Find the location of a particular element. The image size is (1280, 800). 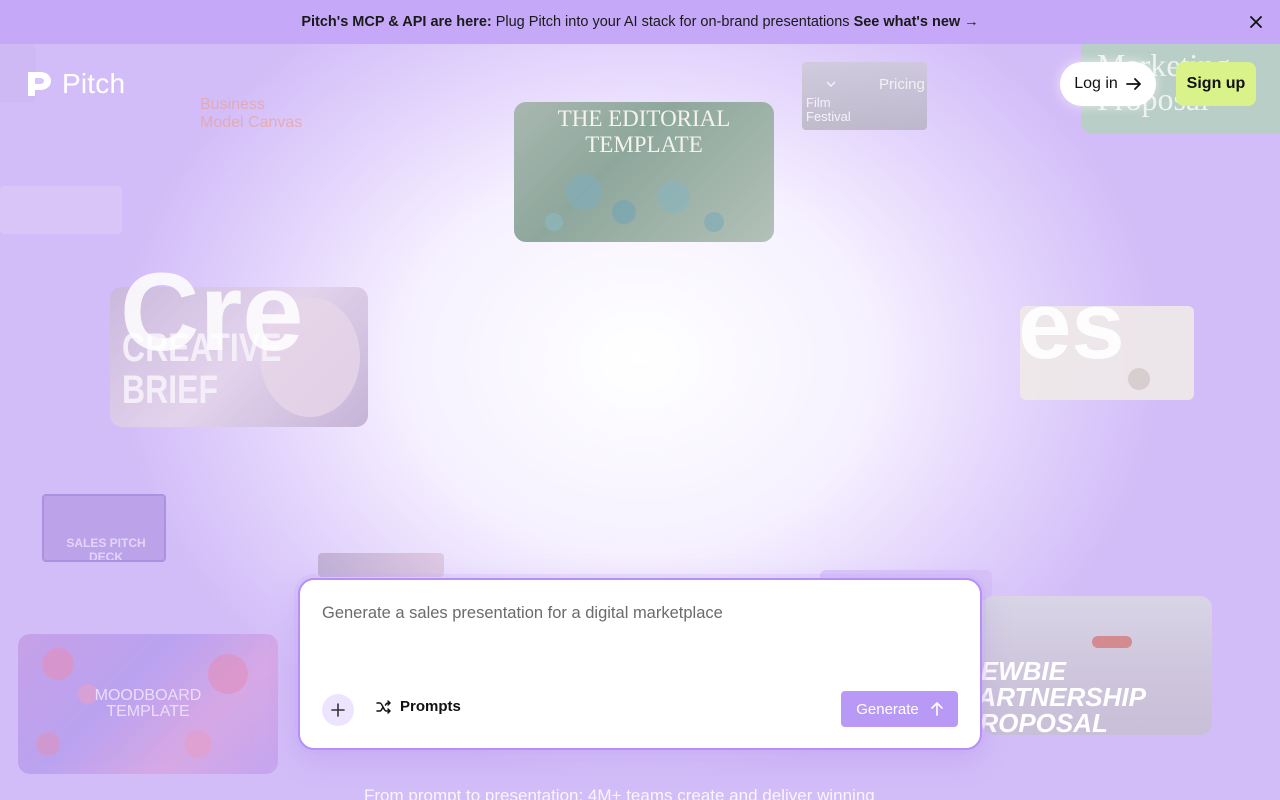

template-card-partnership: NEWBIE PARTNERSHIP PROPOSAL is located at coordinates (1097, 665).